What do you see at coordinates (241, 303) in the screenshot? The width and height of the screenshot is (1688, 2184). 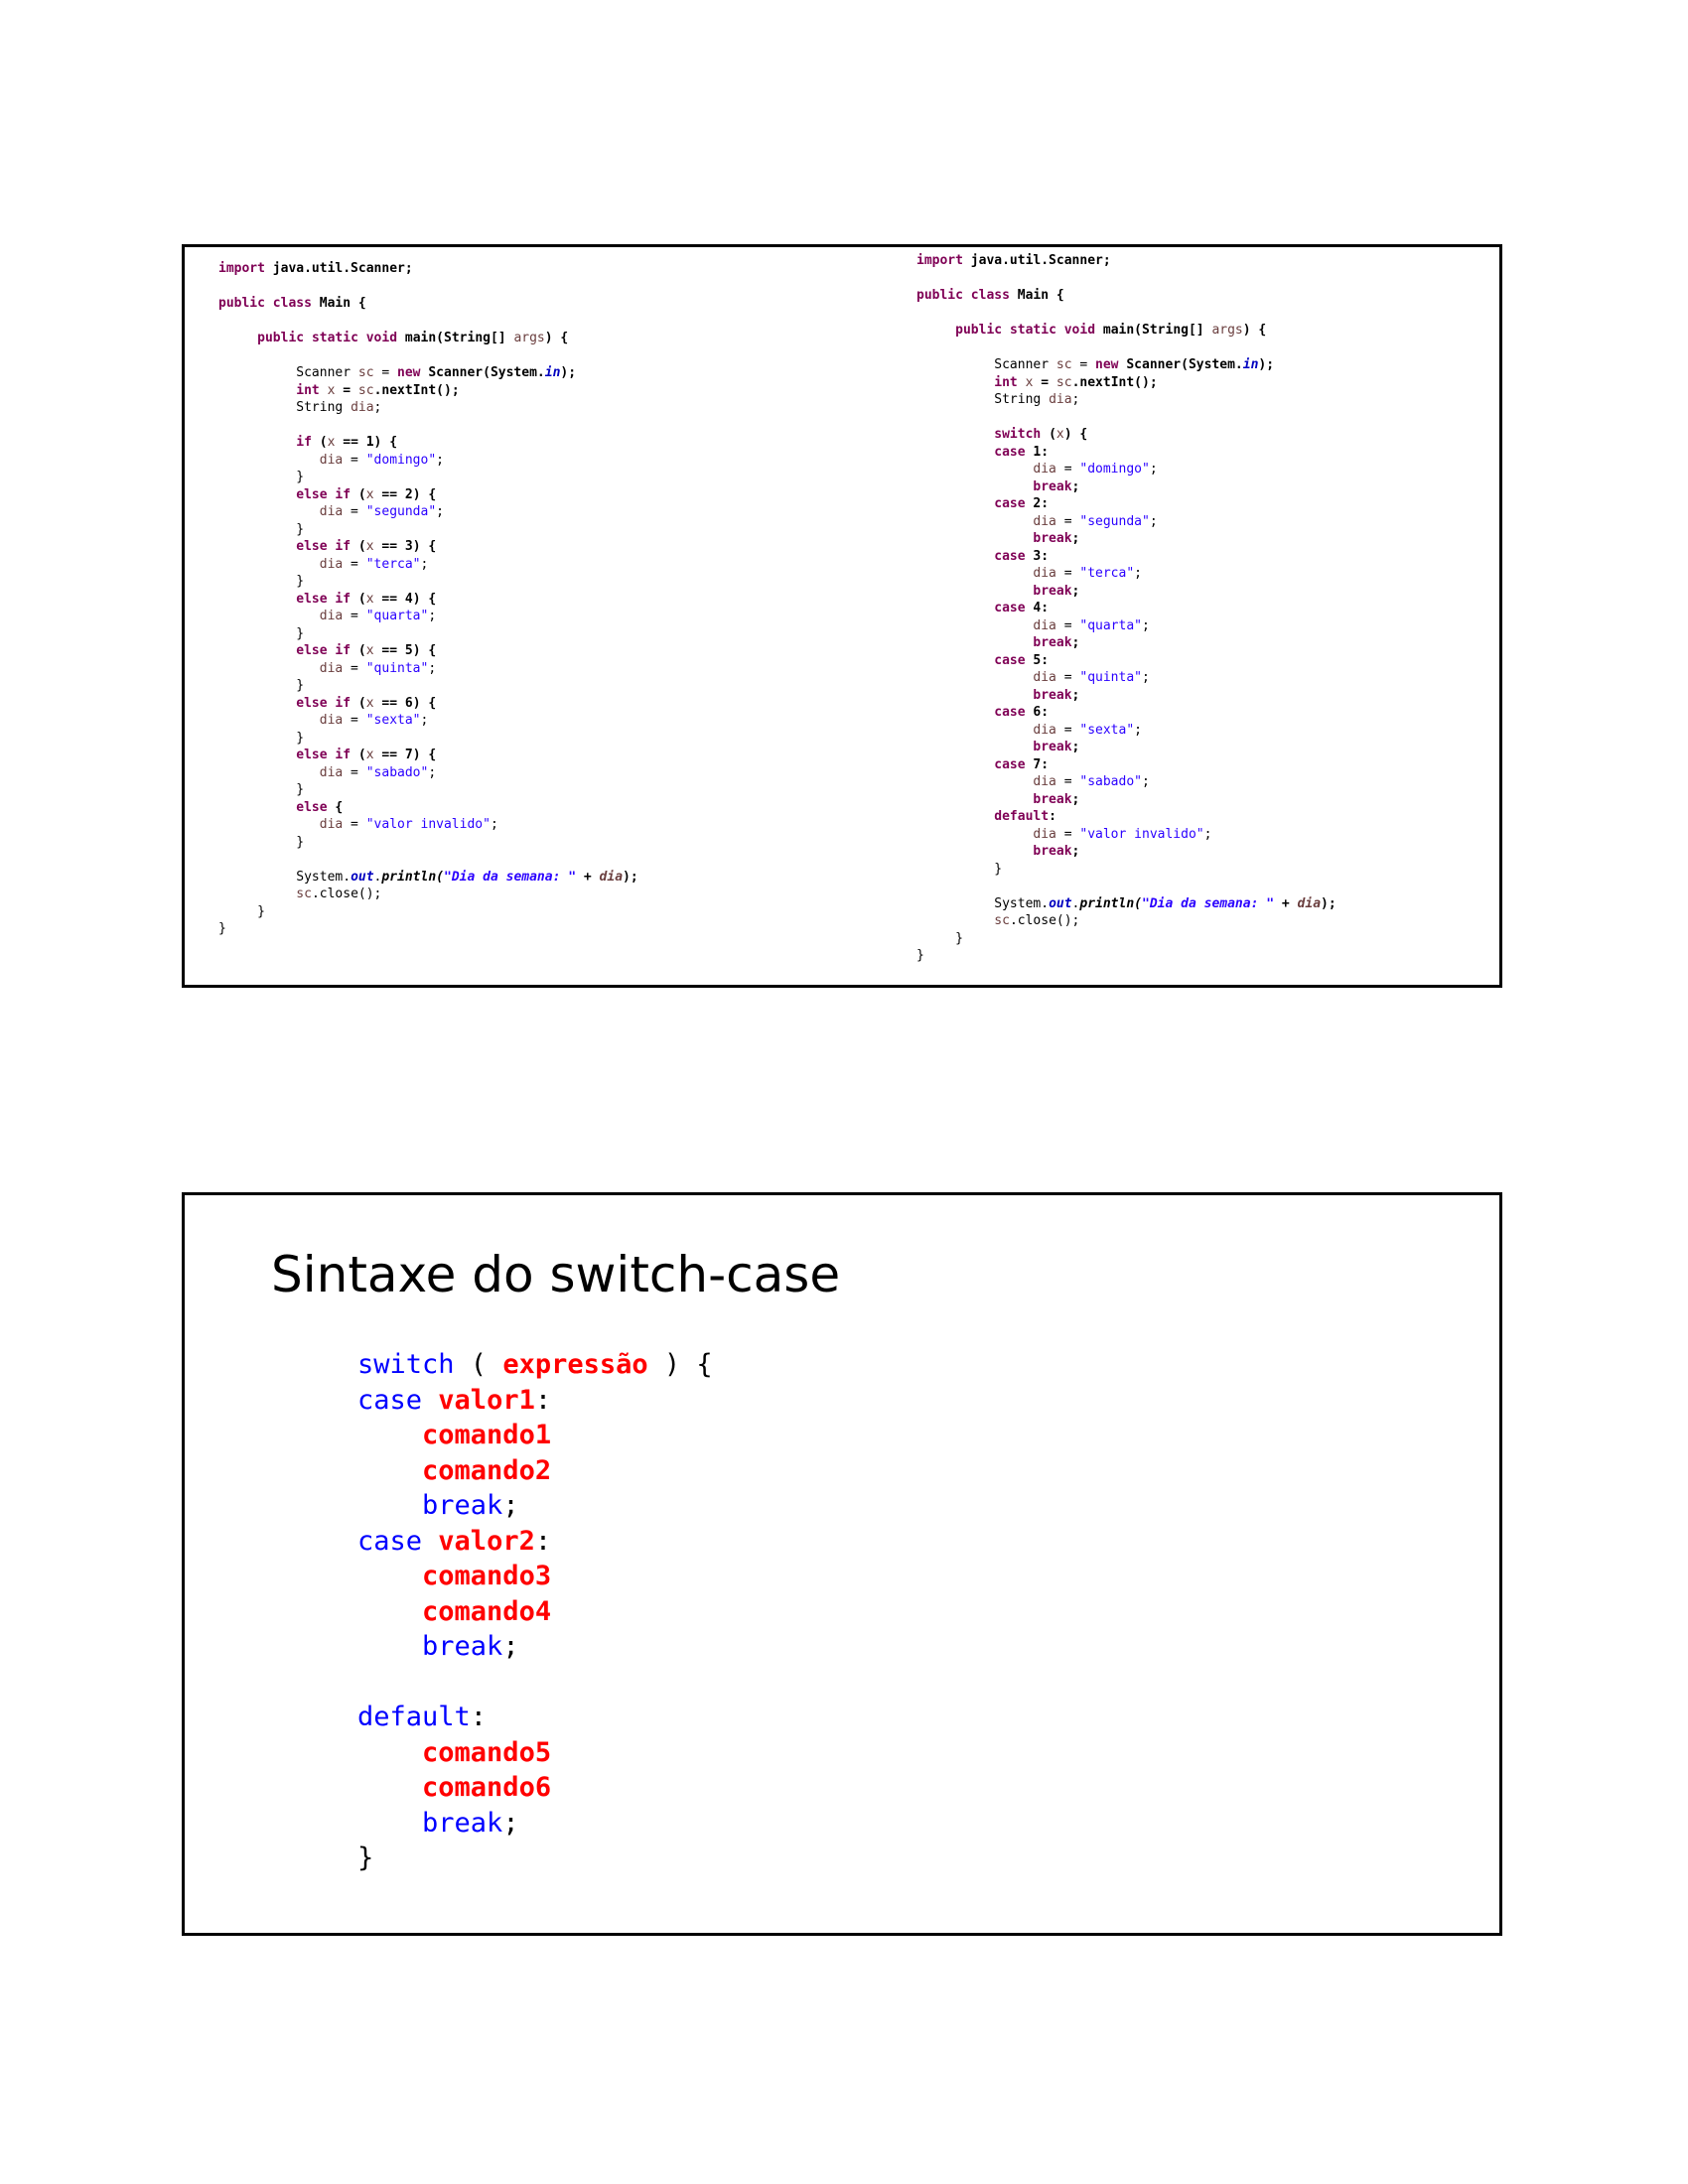 I see `code-token: public` at bounding box center [241, 303].